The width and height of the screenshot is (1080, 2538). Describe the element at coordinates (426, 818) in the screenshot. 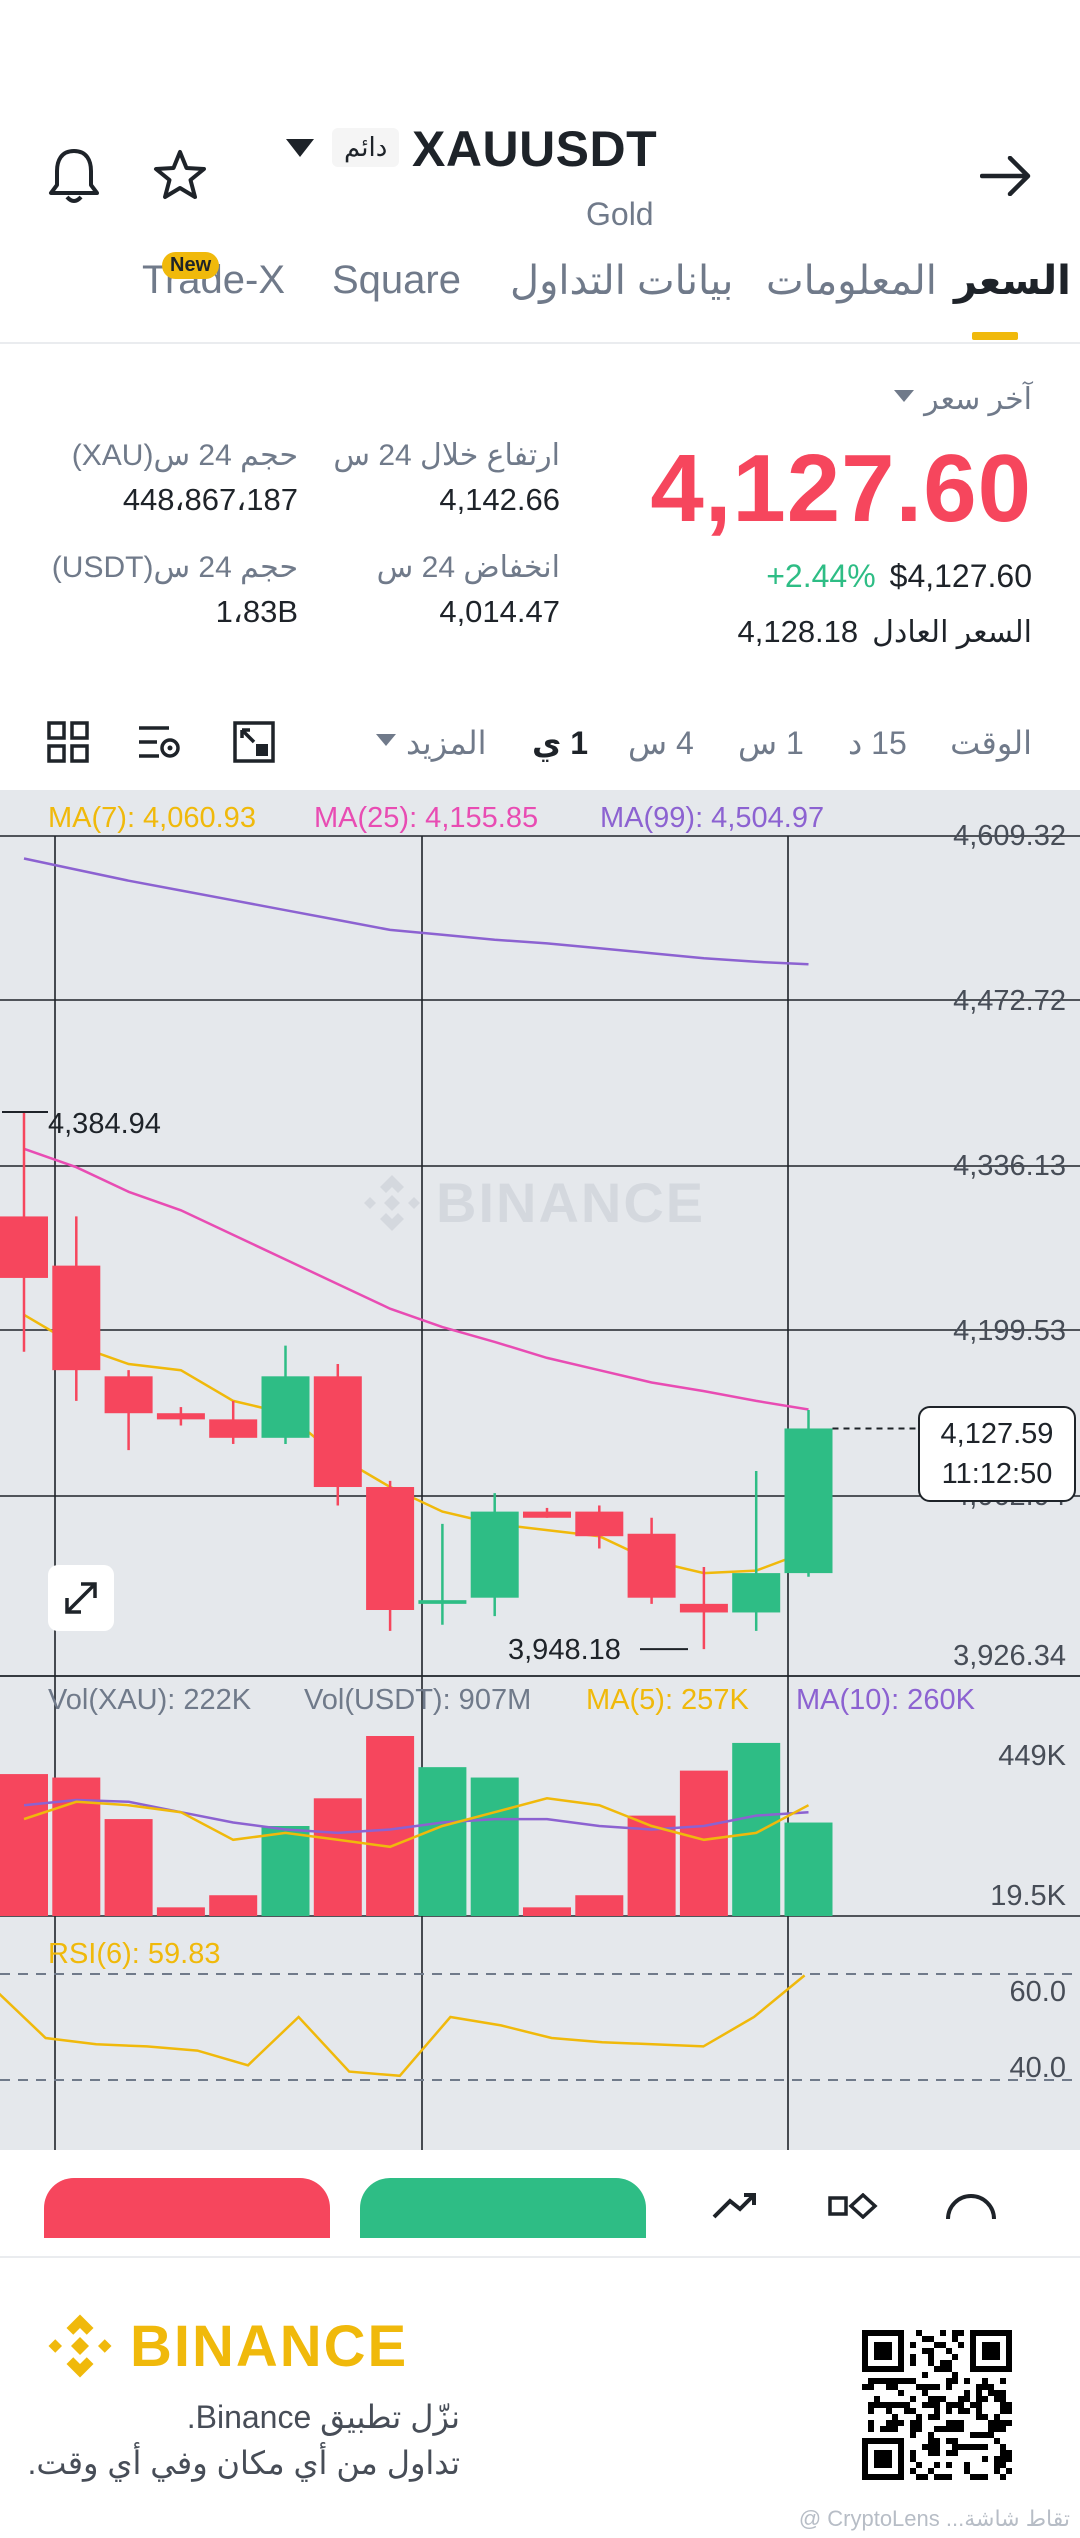

I see `ma25-legend: MA(25): 4,155.85` at that location.